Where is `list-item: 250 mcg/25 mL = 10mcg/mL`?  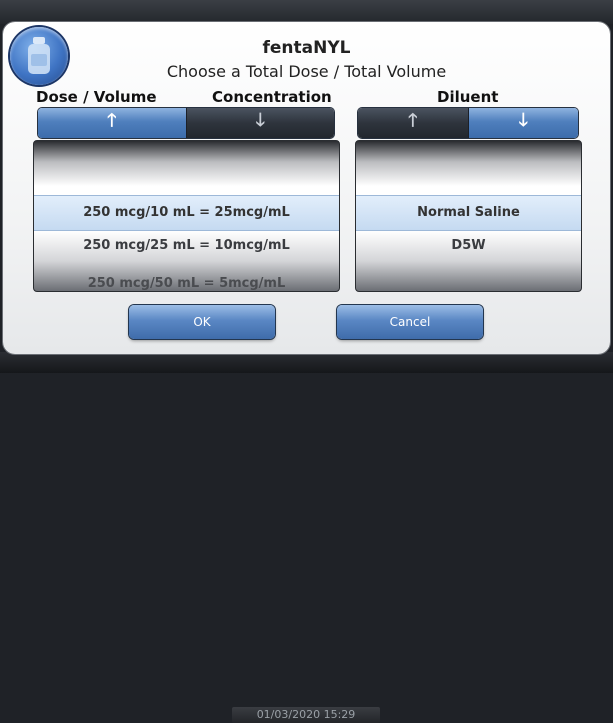
list-item: 250 mcg/25 mL = 10mcg/mL is located at coordinates (186, 246).